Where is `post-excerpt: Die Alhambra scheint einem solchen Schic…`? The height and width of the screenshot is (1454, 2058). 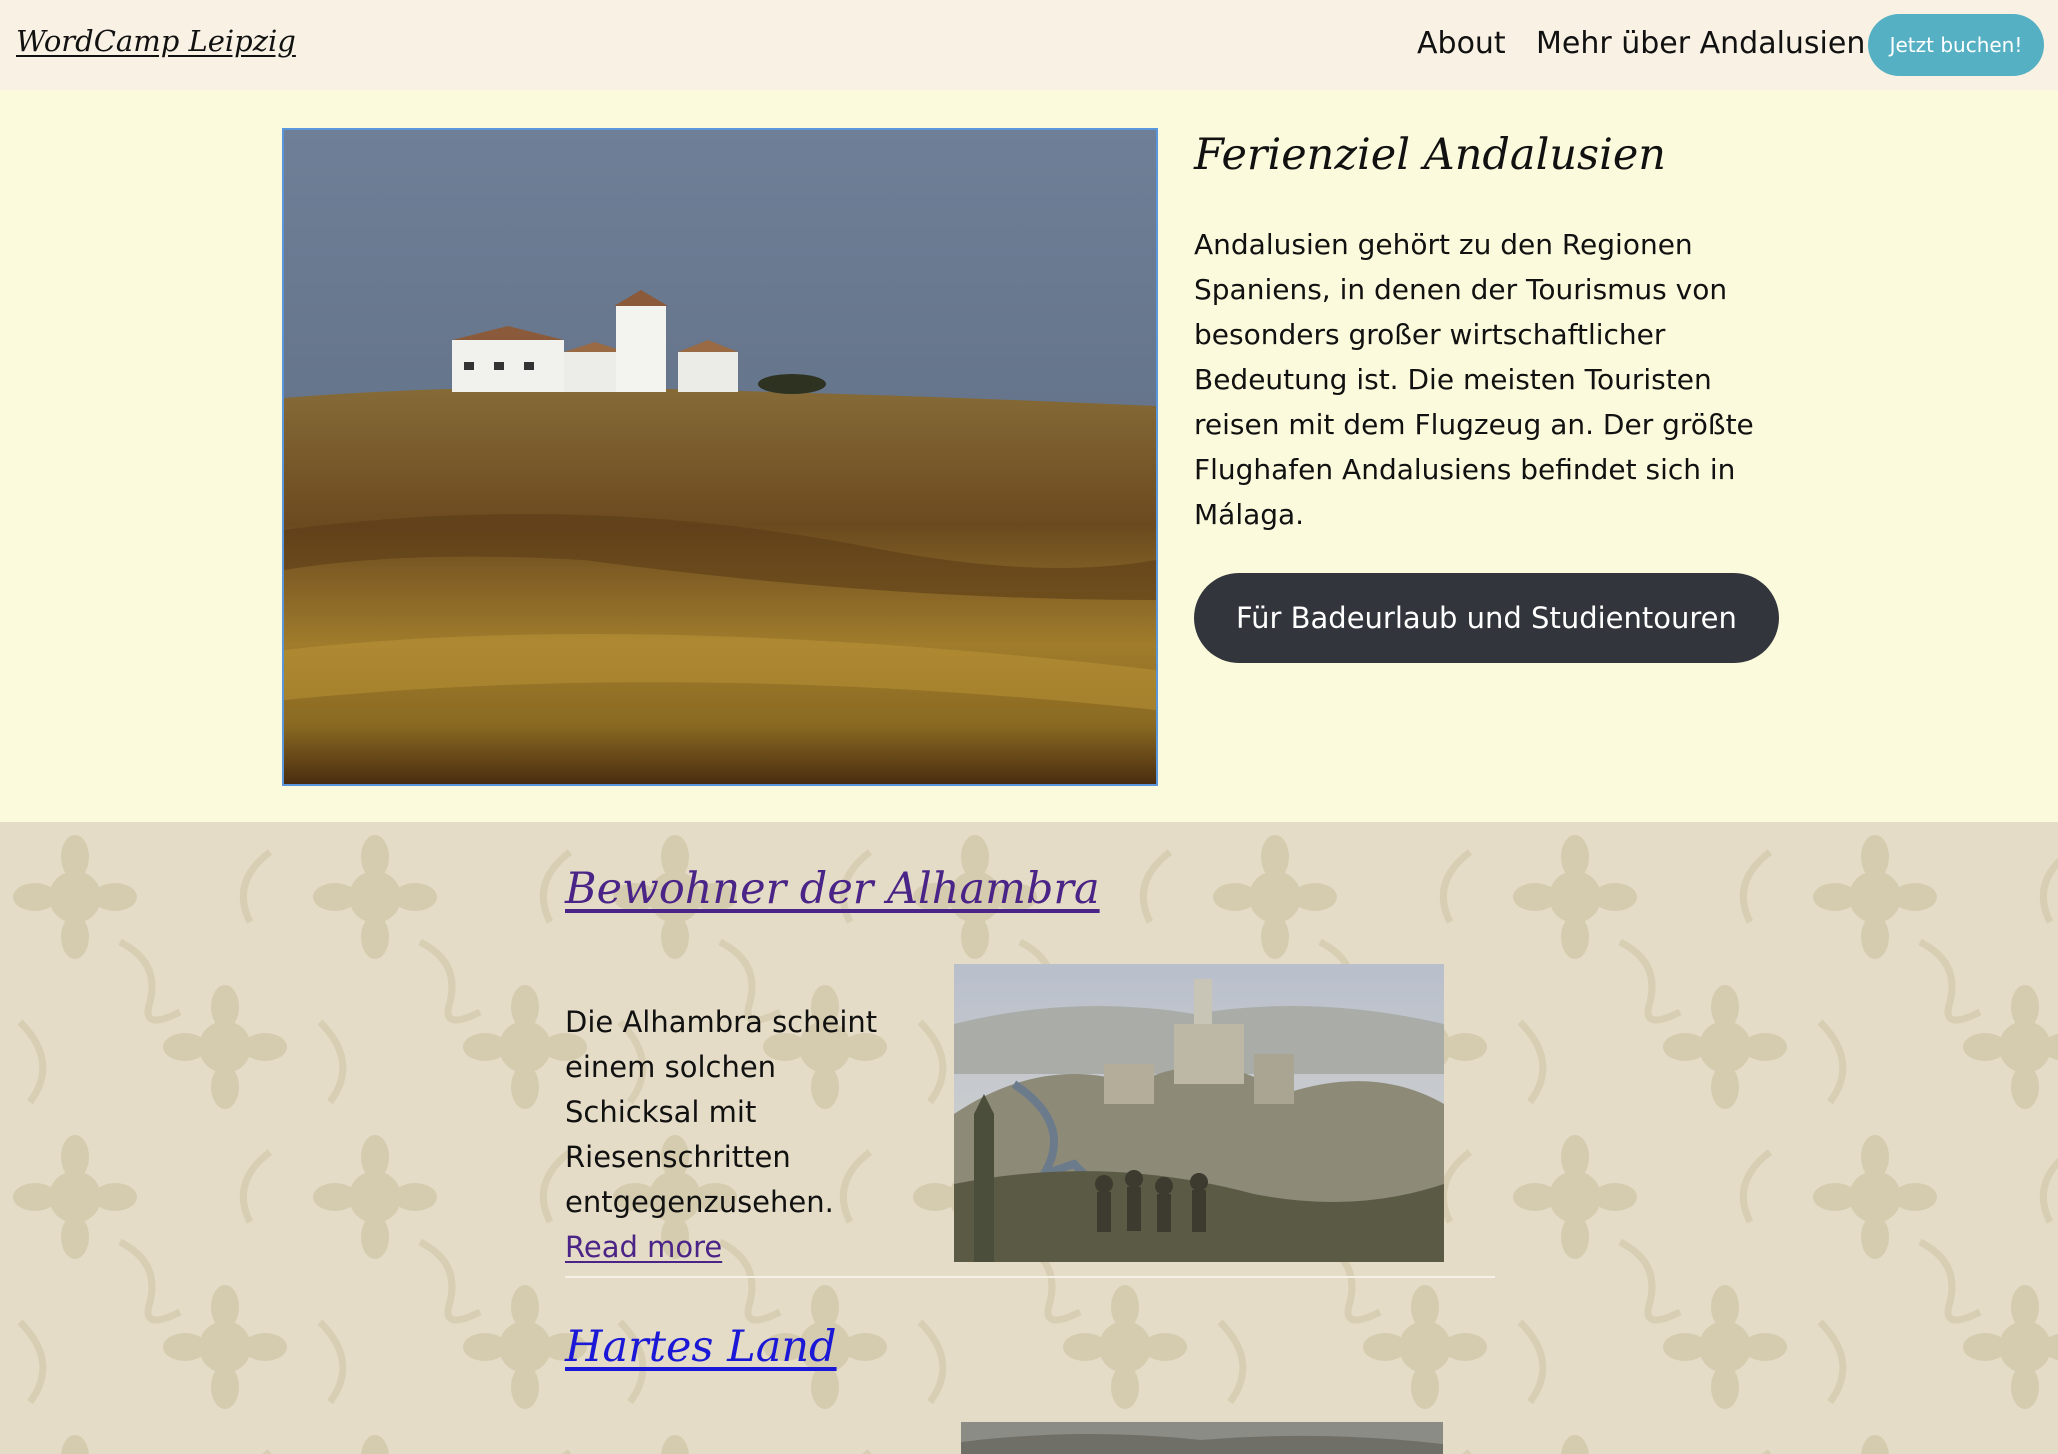 post-excerpt: Die Alhambra scheint einem solchen Schic… is located at coordinates (735, 1135).